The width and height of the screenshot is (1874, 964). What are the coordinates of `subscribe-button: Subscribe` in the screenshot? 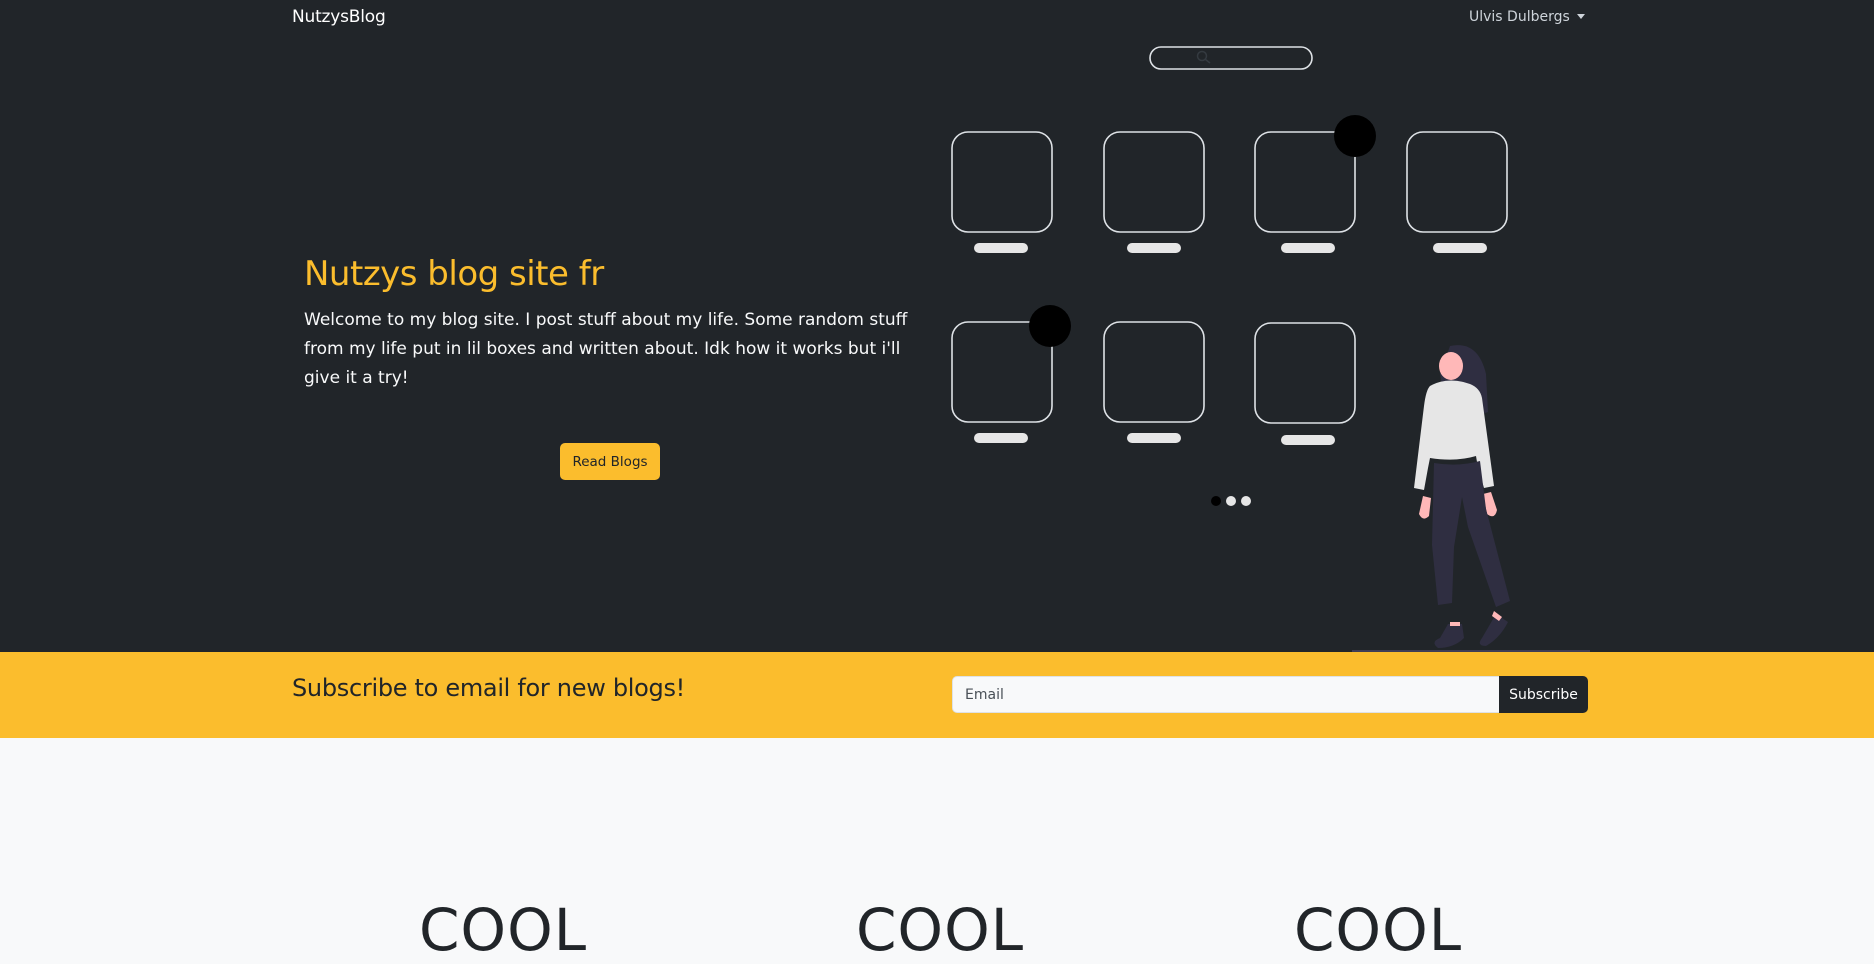 It's located at (1543, 694).